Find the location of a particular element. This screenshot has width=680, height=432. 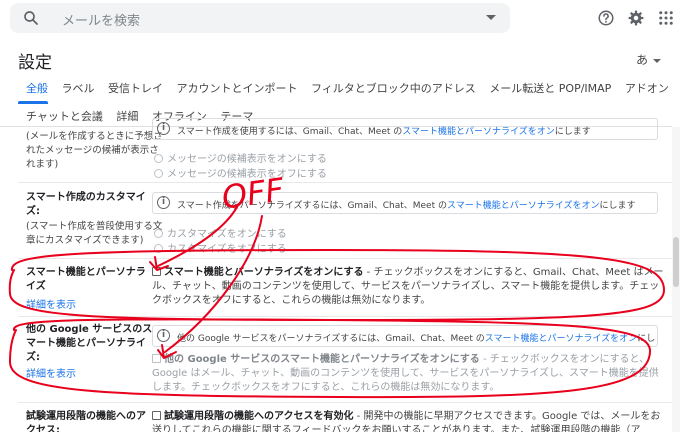

experimental-features-checkbox is located at coordinates (156, 415).